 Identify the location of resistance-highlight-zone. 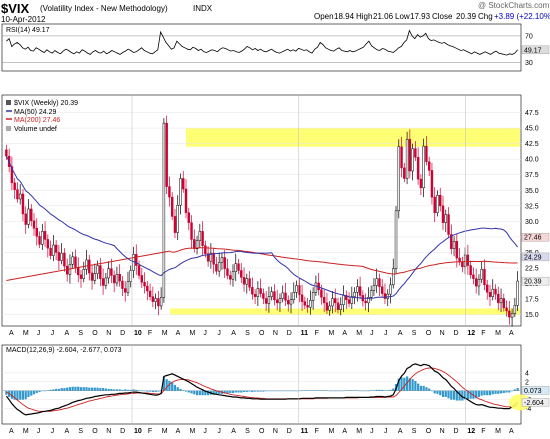
(353, 137).